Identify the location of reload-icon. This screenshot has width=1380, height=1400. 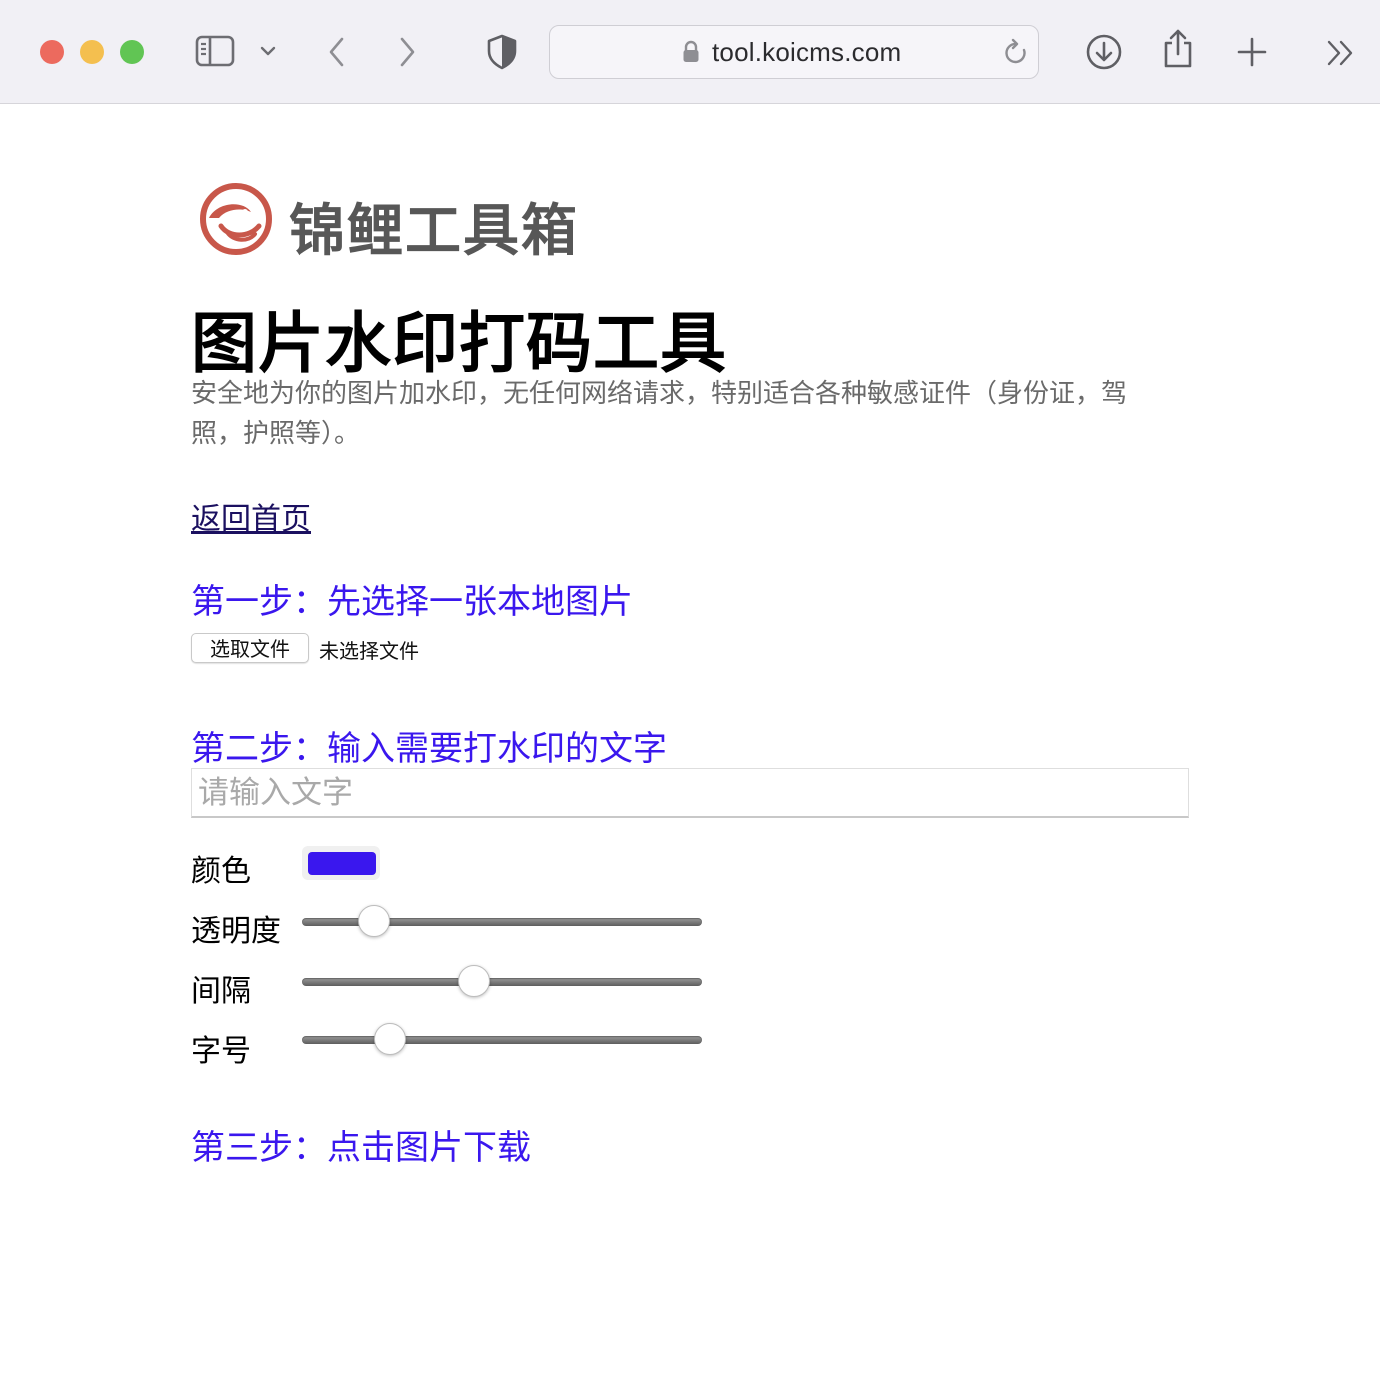
(1016, 53).